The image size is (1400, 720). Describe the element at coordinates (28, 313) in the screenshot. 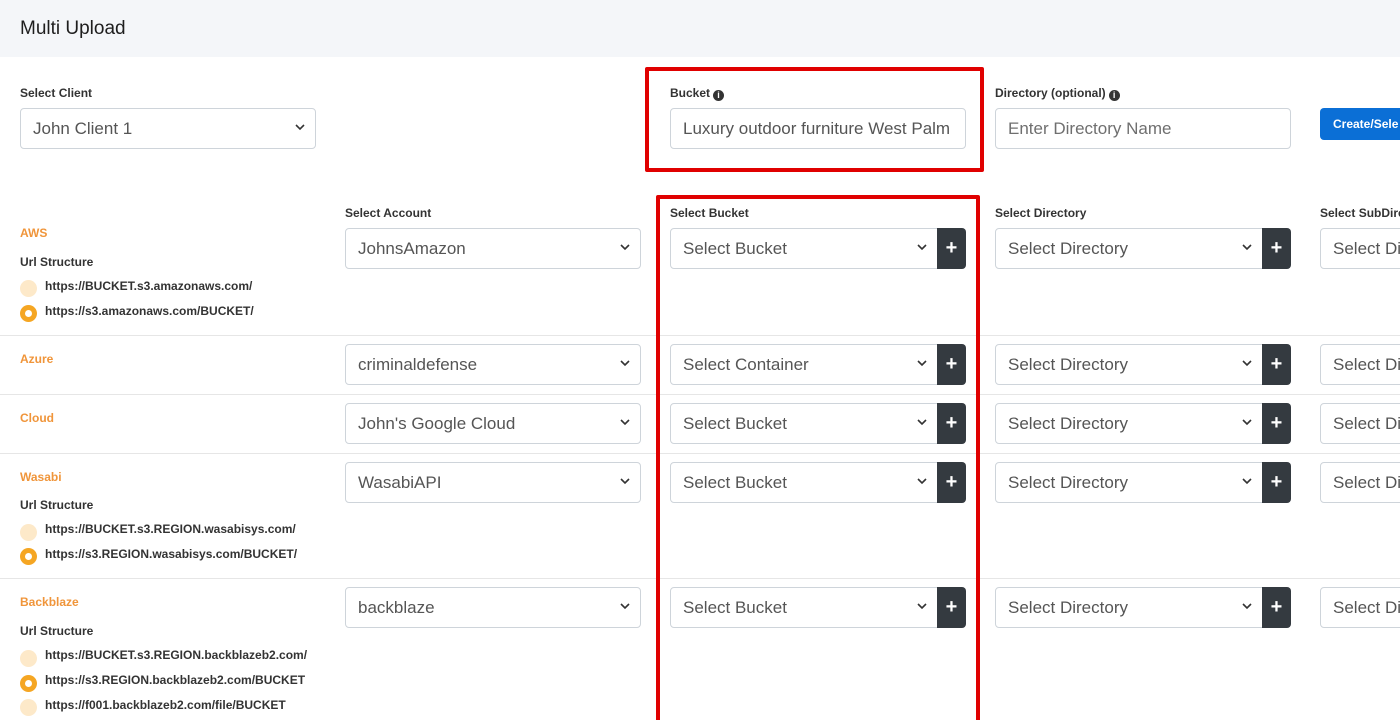

I see `aws-url-option-2-radio` at that location.